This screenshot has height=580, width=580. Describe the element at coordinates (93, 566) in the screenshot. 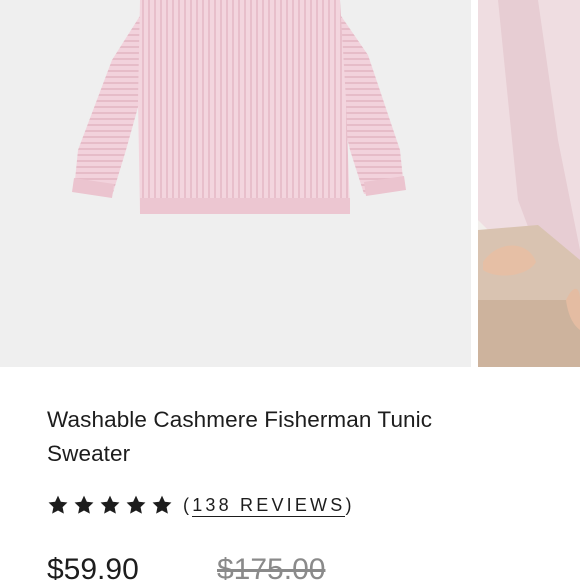

I see `sale-price: $59.90` at that location.